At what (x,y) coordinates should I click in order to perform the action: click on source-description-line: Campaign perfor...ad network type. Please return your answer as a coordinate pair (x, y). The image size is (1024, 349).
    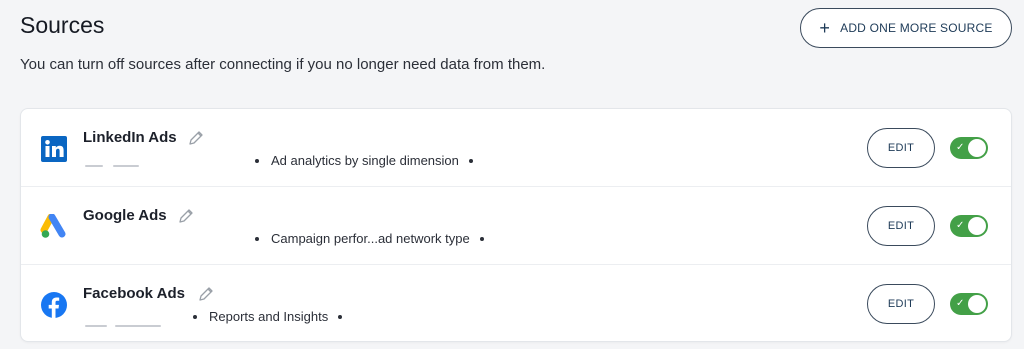
    Looking at the image, I should click on (369, 238).